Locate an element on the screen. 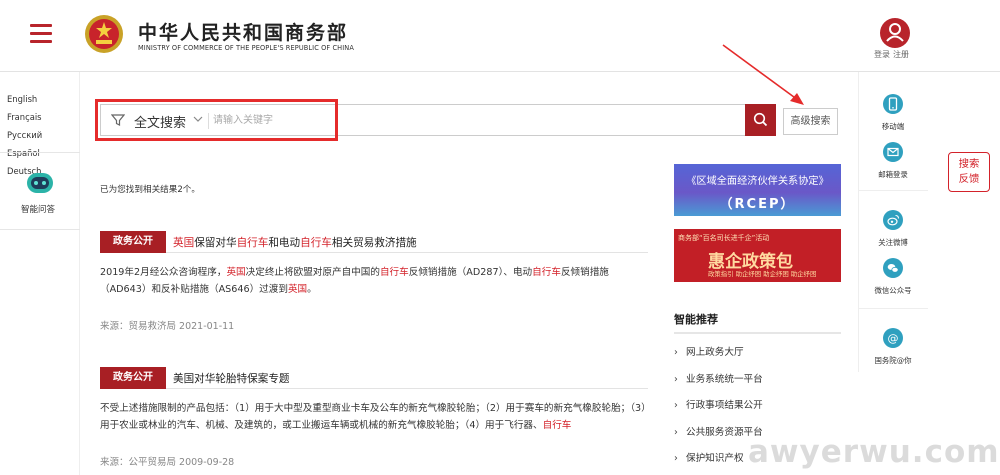 This screenshot has height=475, width=1000. text-run: 保留对华 is located at coordinates (215, 243).